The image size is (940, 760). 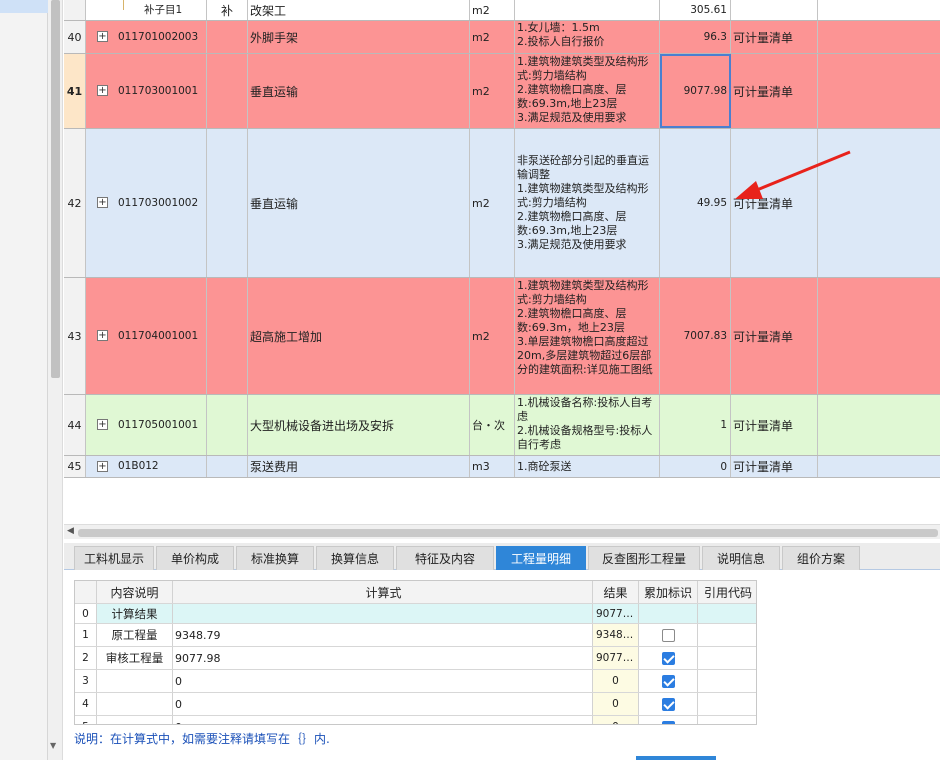 What do you see at coordinates (135, 658) in the screenshot?
I see `row-desc: 审核工程量` at bounding box center [135, 658].